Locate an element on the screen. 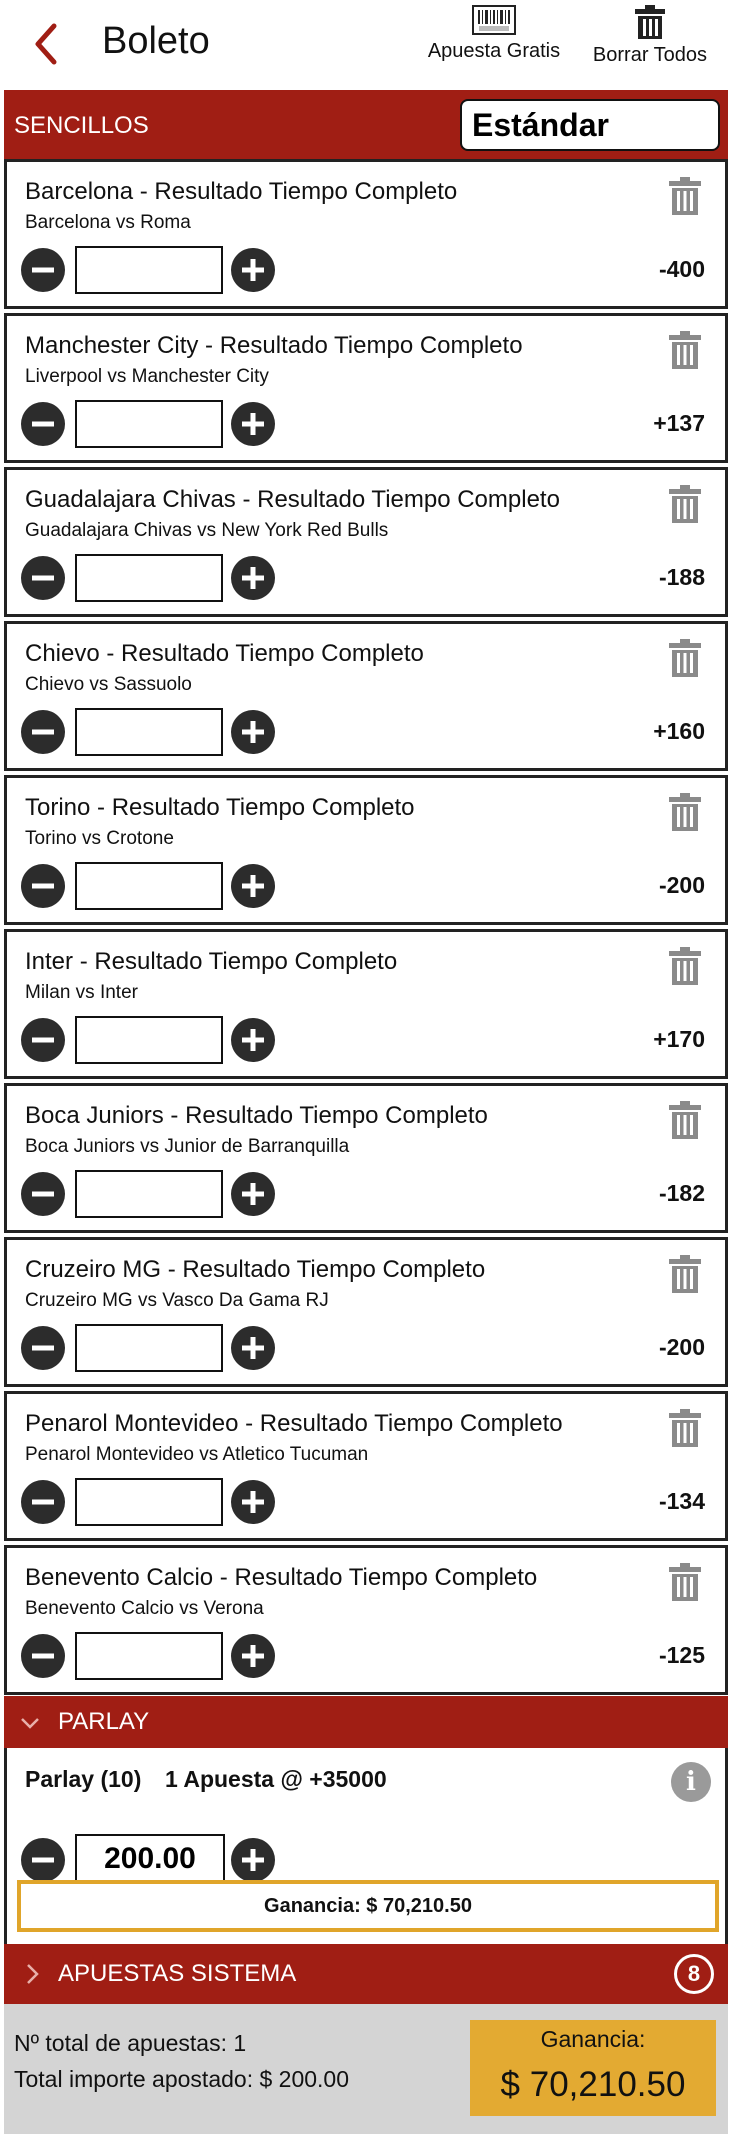  parlay-label: Parlay (10) is located at coordinates (83, 1779).